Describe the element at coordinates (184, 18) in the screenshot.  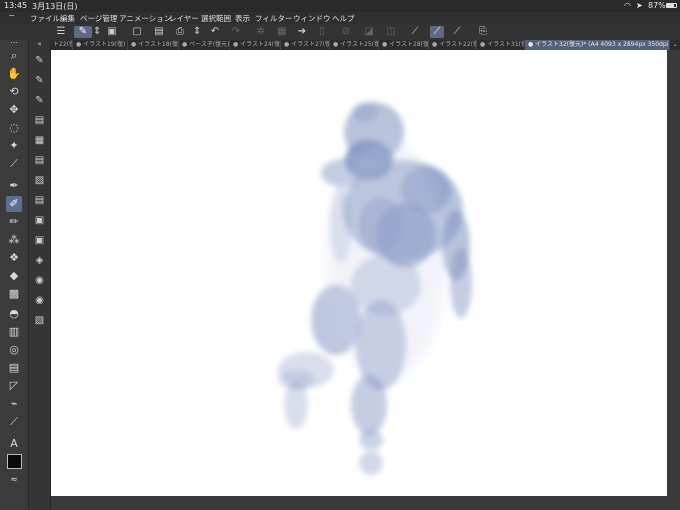
I see `menu-layer: レイヤー` at that location.